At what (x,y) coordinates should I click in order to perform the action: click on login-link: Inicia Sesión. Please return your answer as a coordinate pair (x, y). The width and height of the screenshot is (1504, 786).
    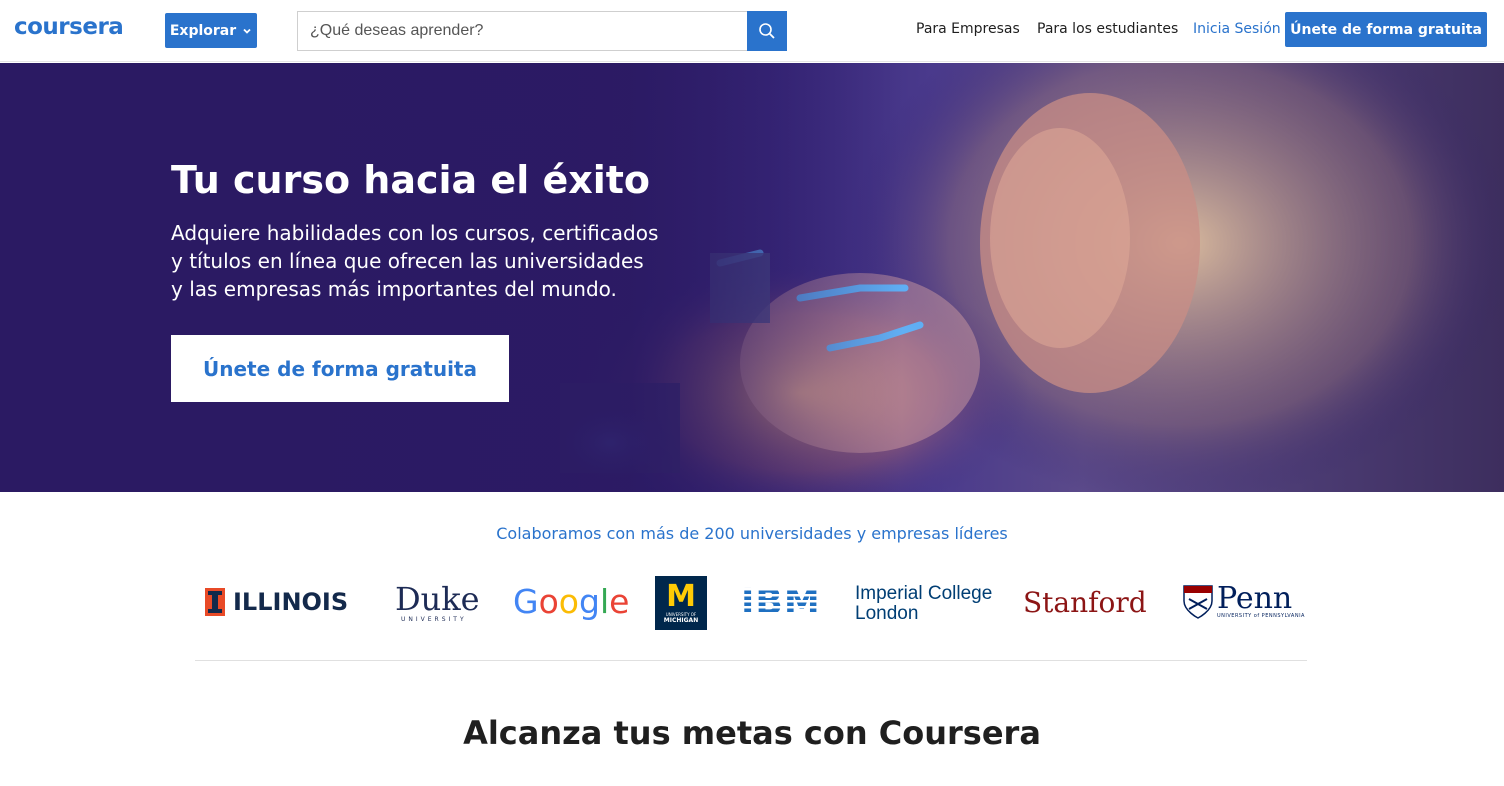
    Looking at the image, I should click on (1237, 29).